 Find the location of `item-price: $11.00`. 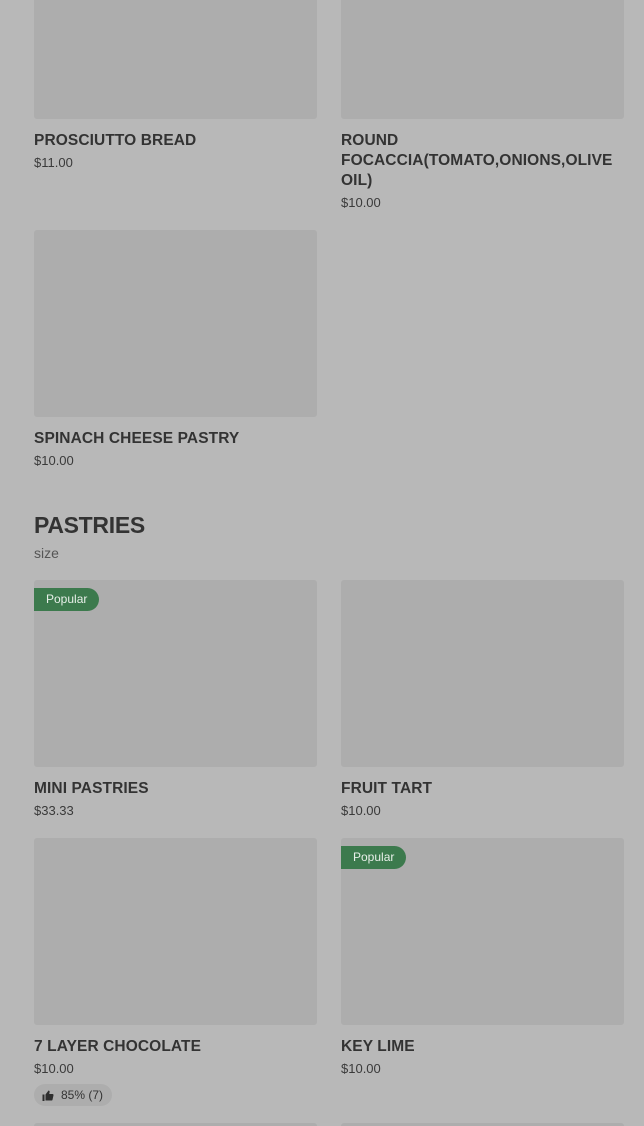

item-price: $11.00 is located at coordinates (53, 162).